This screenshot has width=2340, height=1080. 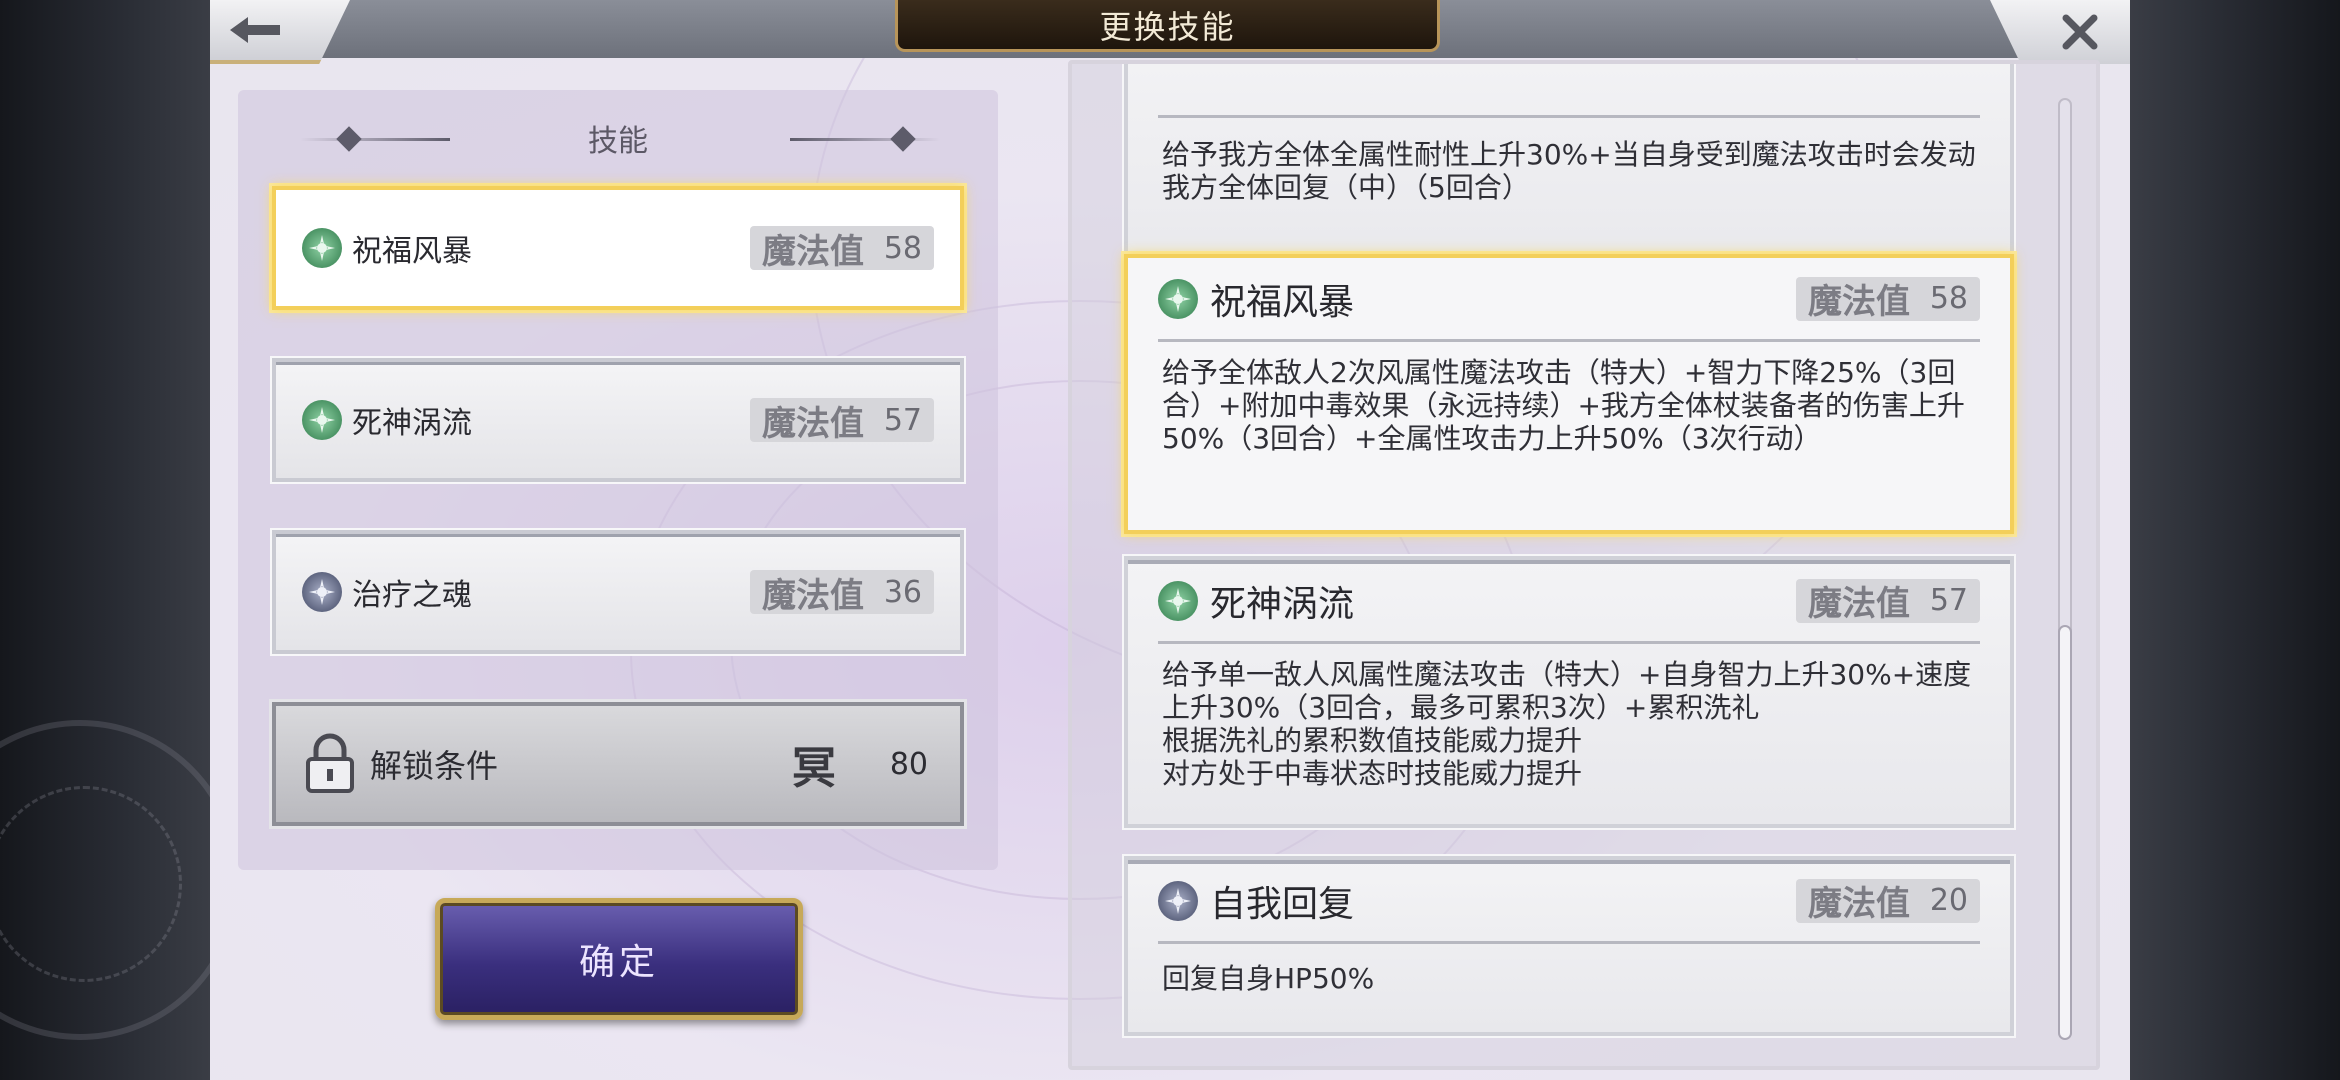 I want to click on skill-description: 回复自身HP50%, so click(x=1268, y=978).